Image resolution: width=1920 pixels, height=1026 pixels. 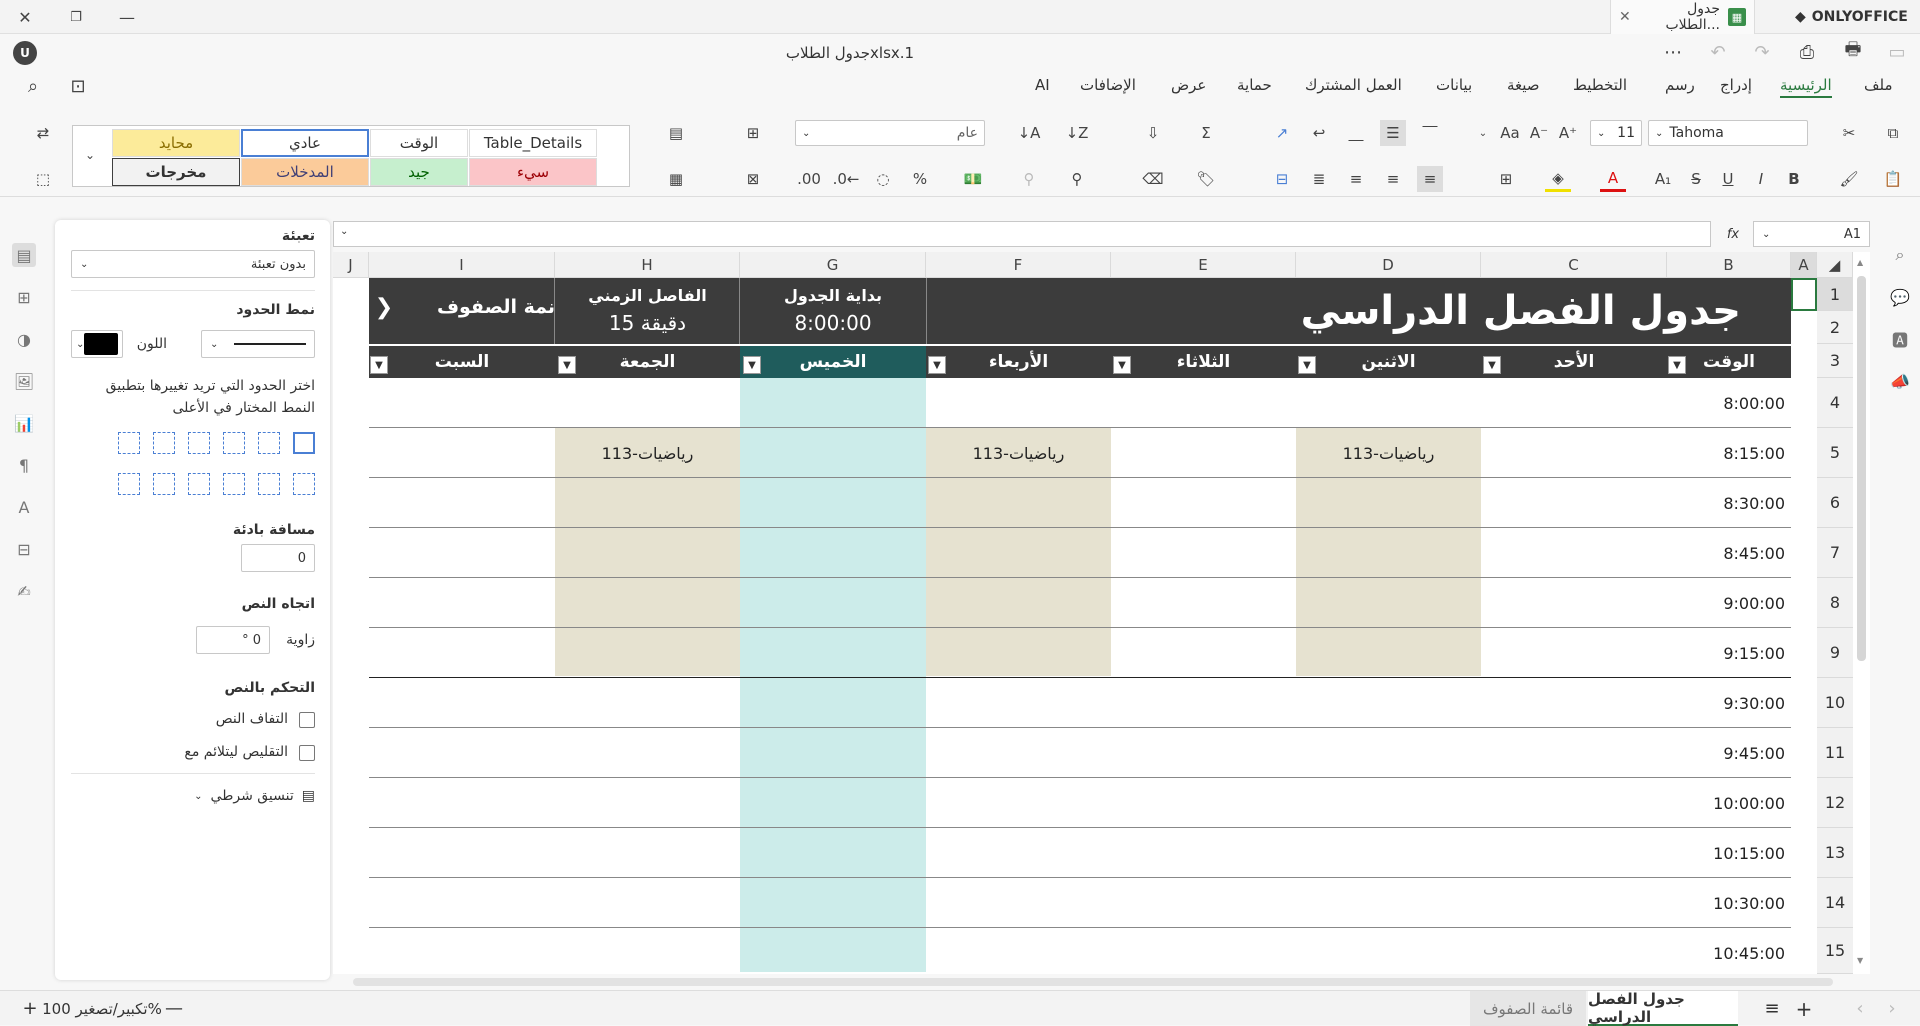 What do you see at coordinates (1726, 903) in the screenshot?
I see `time-cell: 10:30:00` at bounding box center [1726, 903].